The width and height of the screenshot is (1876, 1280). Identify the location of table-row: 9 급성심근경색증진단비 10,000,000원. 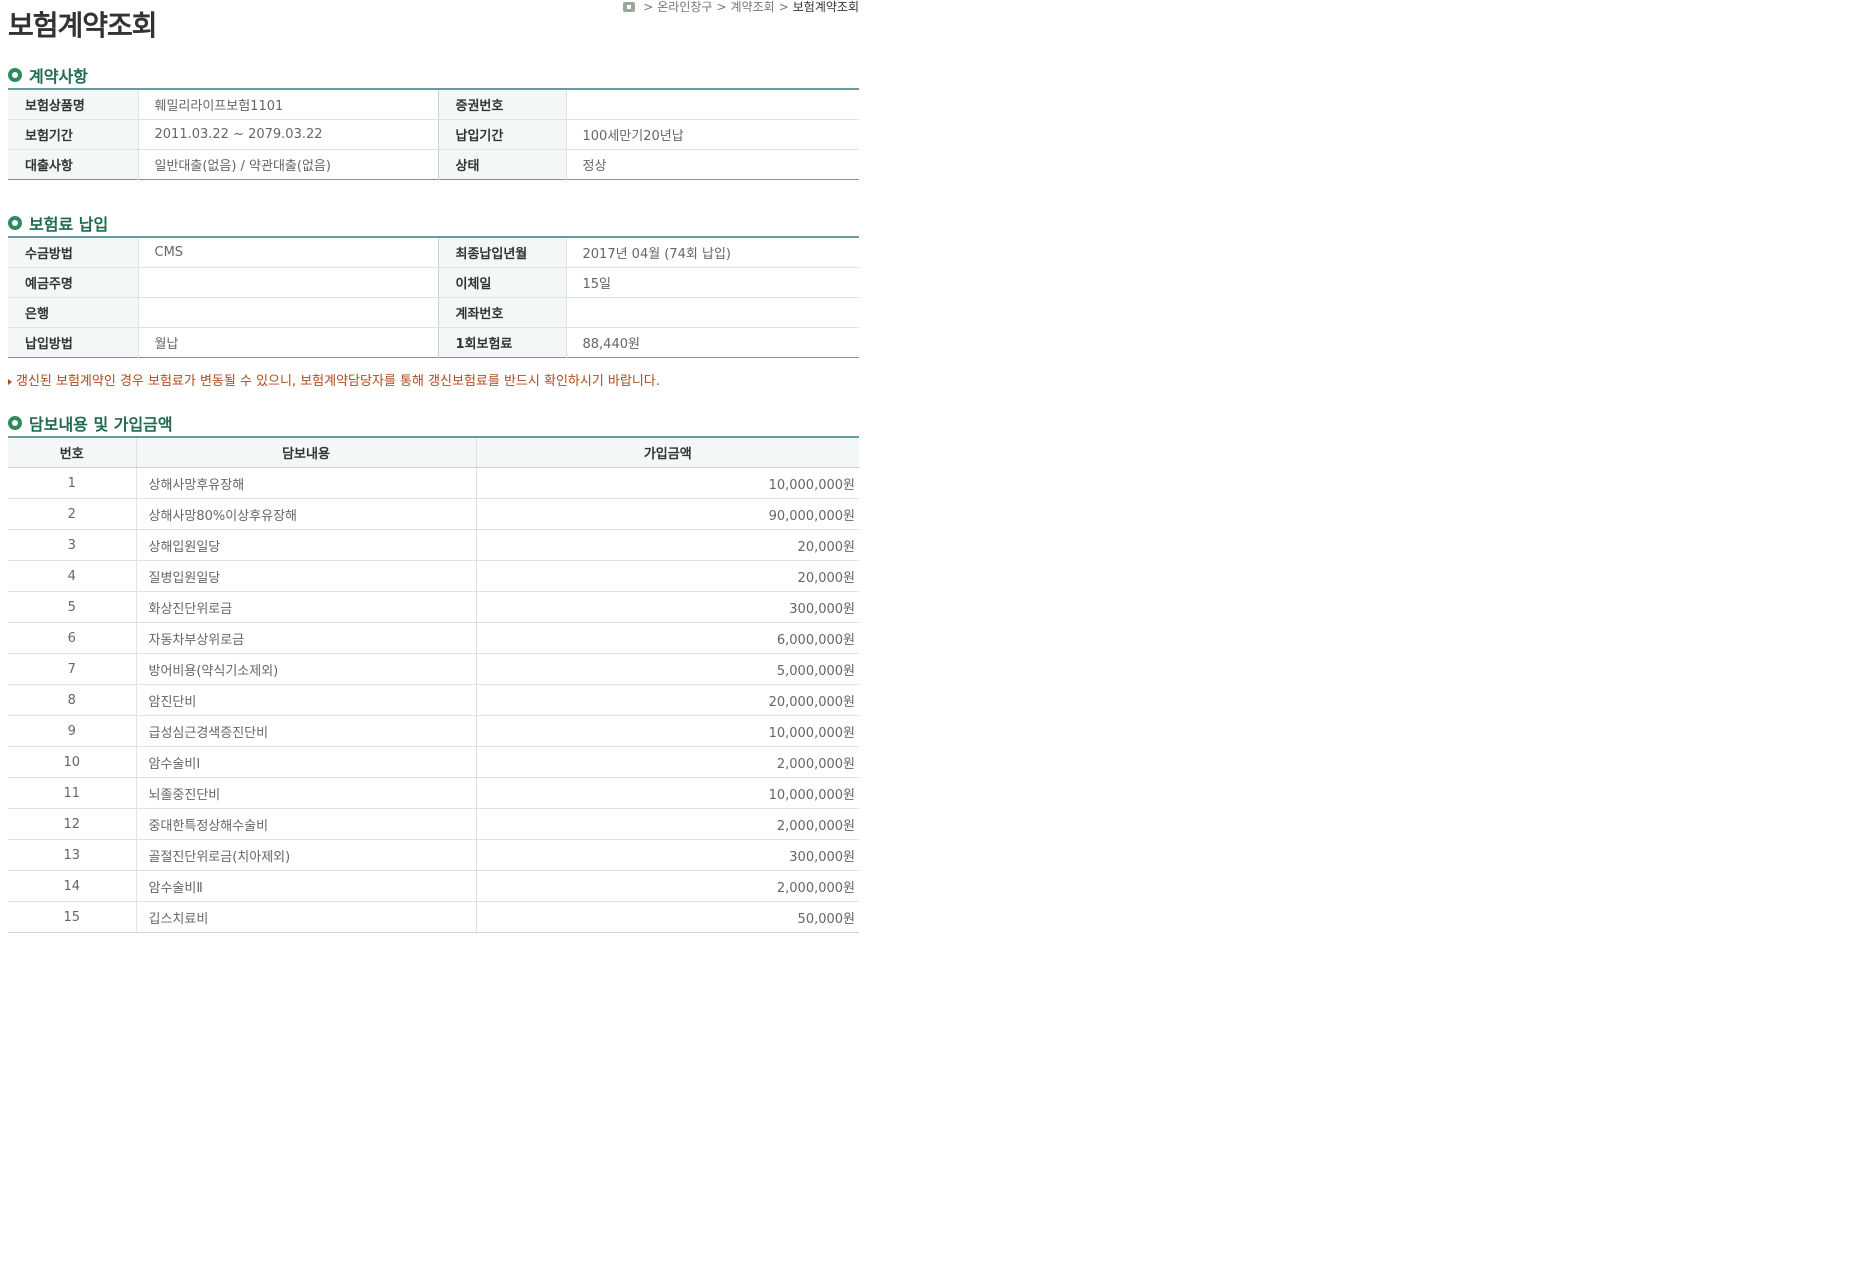
(433, 731).